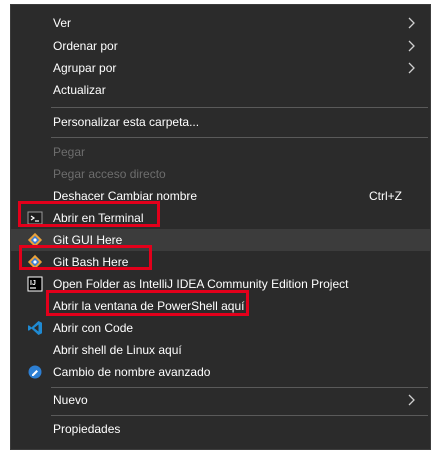 The image size is (431, 454). Describe the element at coordinates (85, 46) in the screenshot. I see `menu-item-label: Ordenar por` at that location.